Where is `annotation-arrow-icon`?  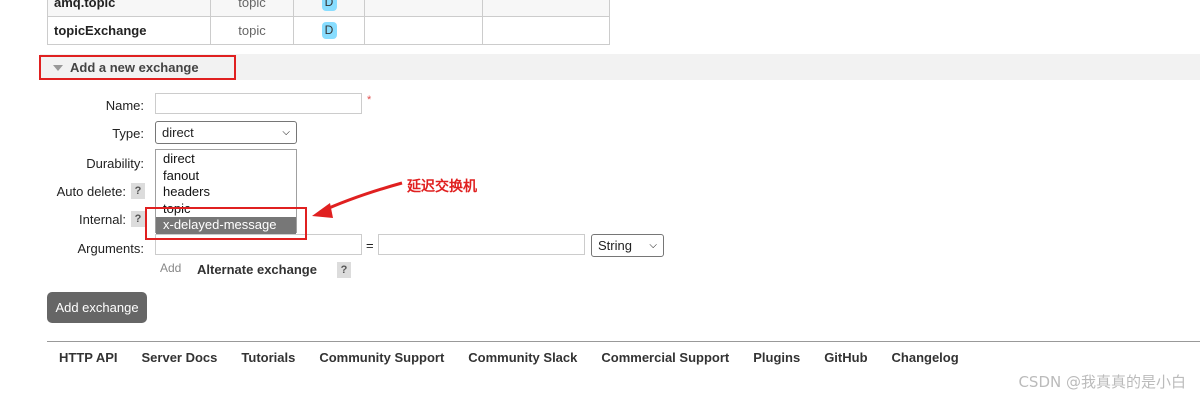 annotation-arrow-icon is located at coordinates (357, 199).